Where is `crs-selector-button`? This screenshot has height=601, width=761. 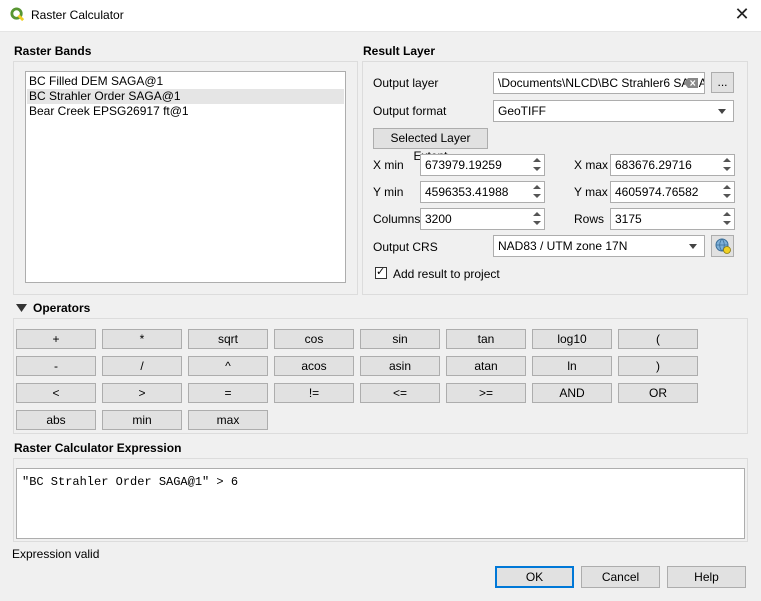 crs-selector-button is located at coordinates (722, 246).